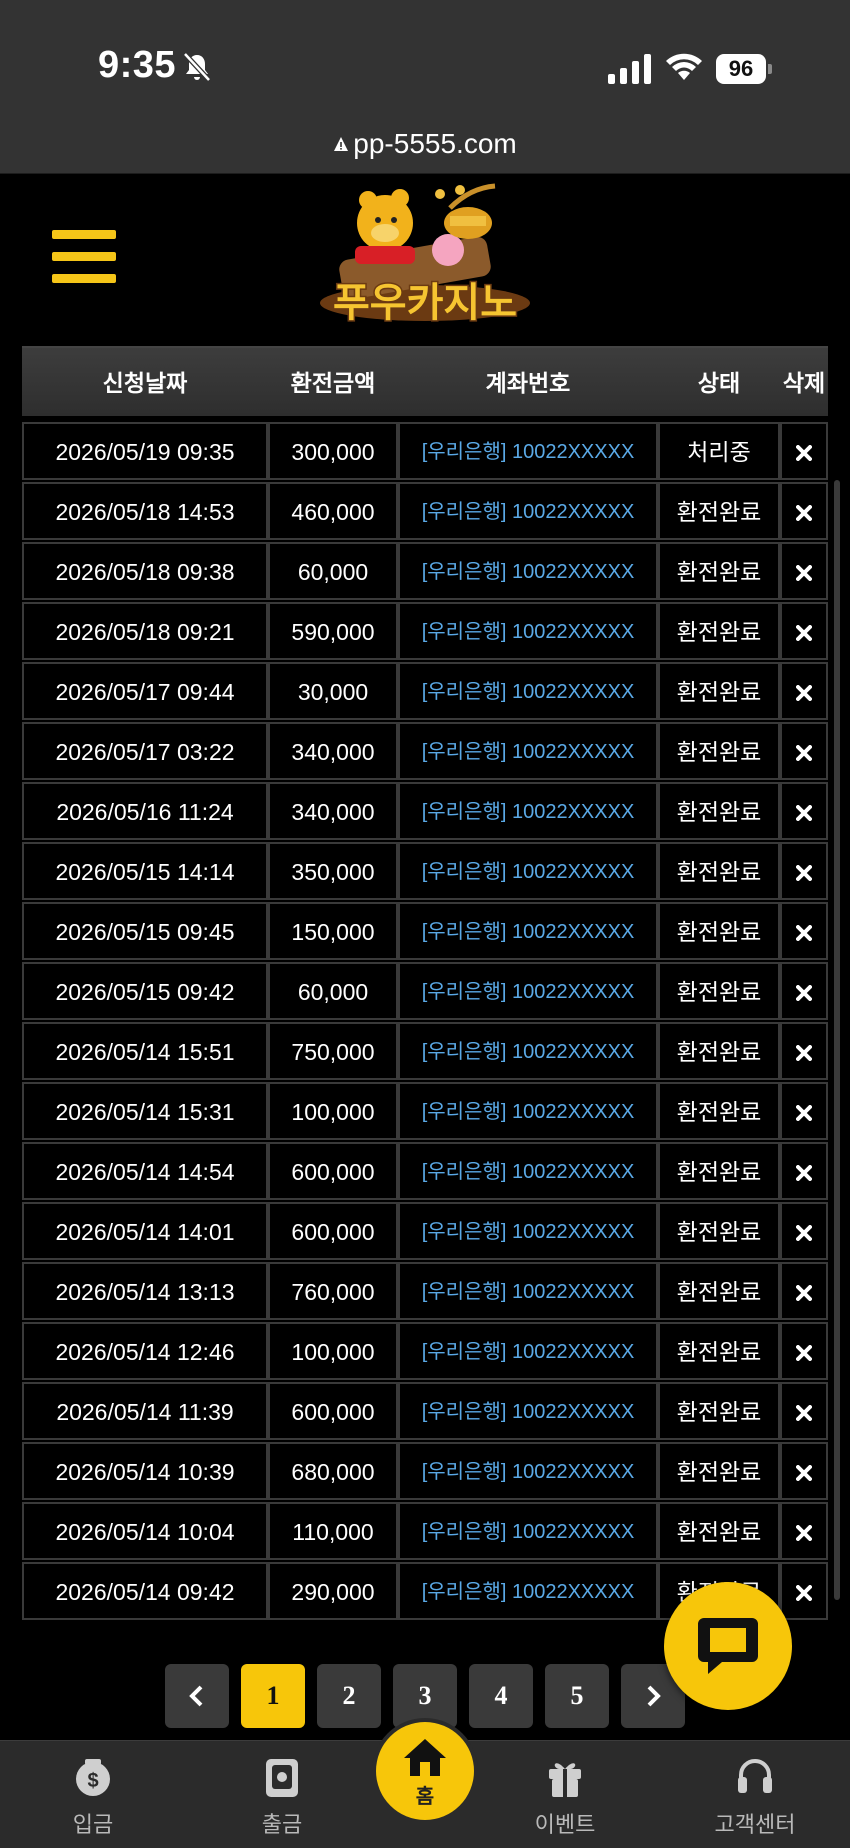  I want to click on row-amount: 460,000, so click(333, 511).